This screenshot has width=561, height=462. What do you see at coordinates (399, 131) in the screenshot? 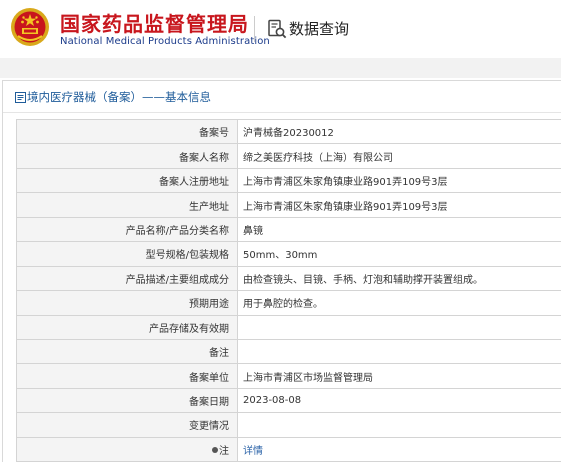
I see `row-value: 沪青械备20230012` at bounding box center [399, 131].